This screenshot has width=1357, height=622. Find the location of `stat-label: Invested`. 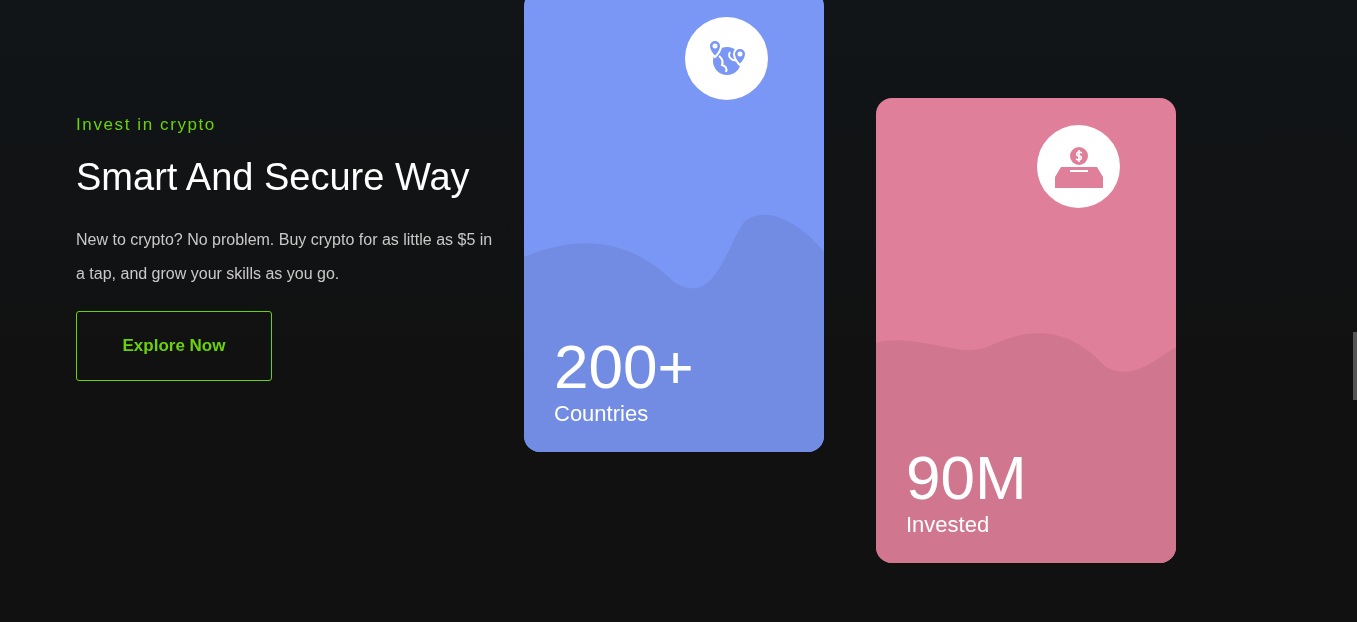

stat-label: Invested is located at coordinates (948, 525).